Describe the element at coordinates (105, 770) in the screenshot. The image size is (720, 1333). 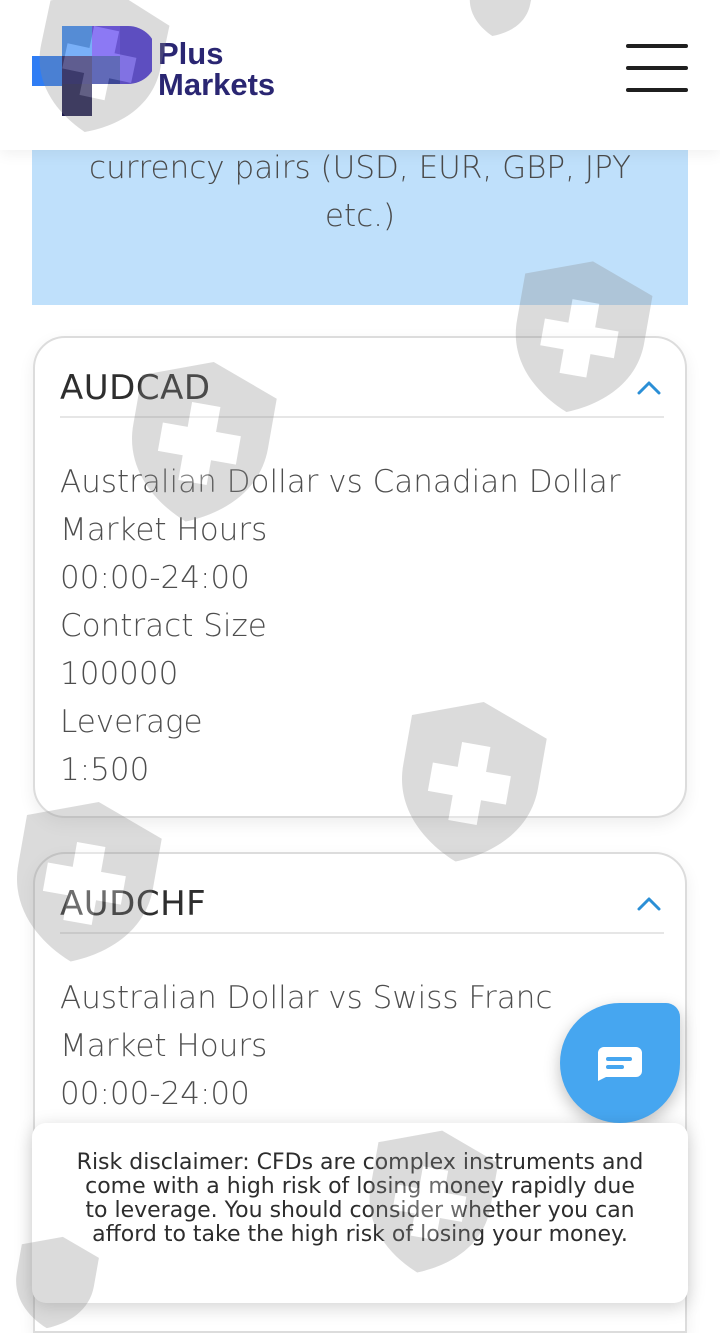
I see `leverage-value: 1:500` at that location.